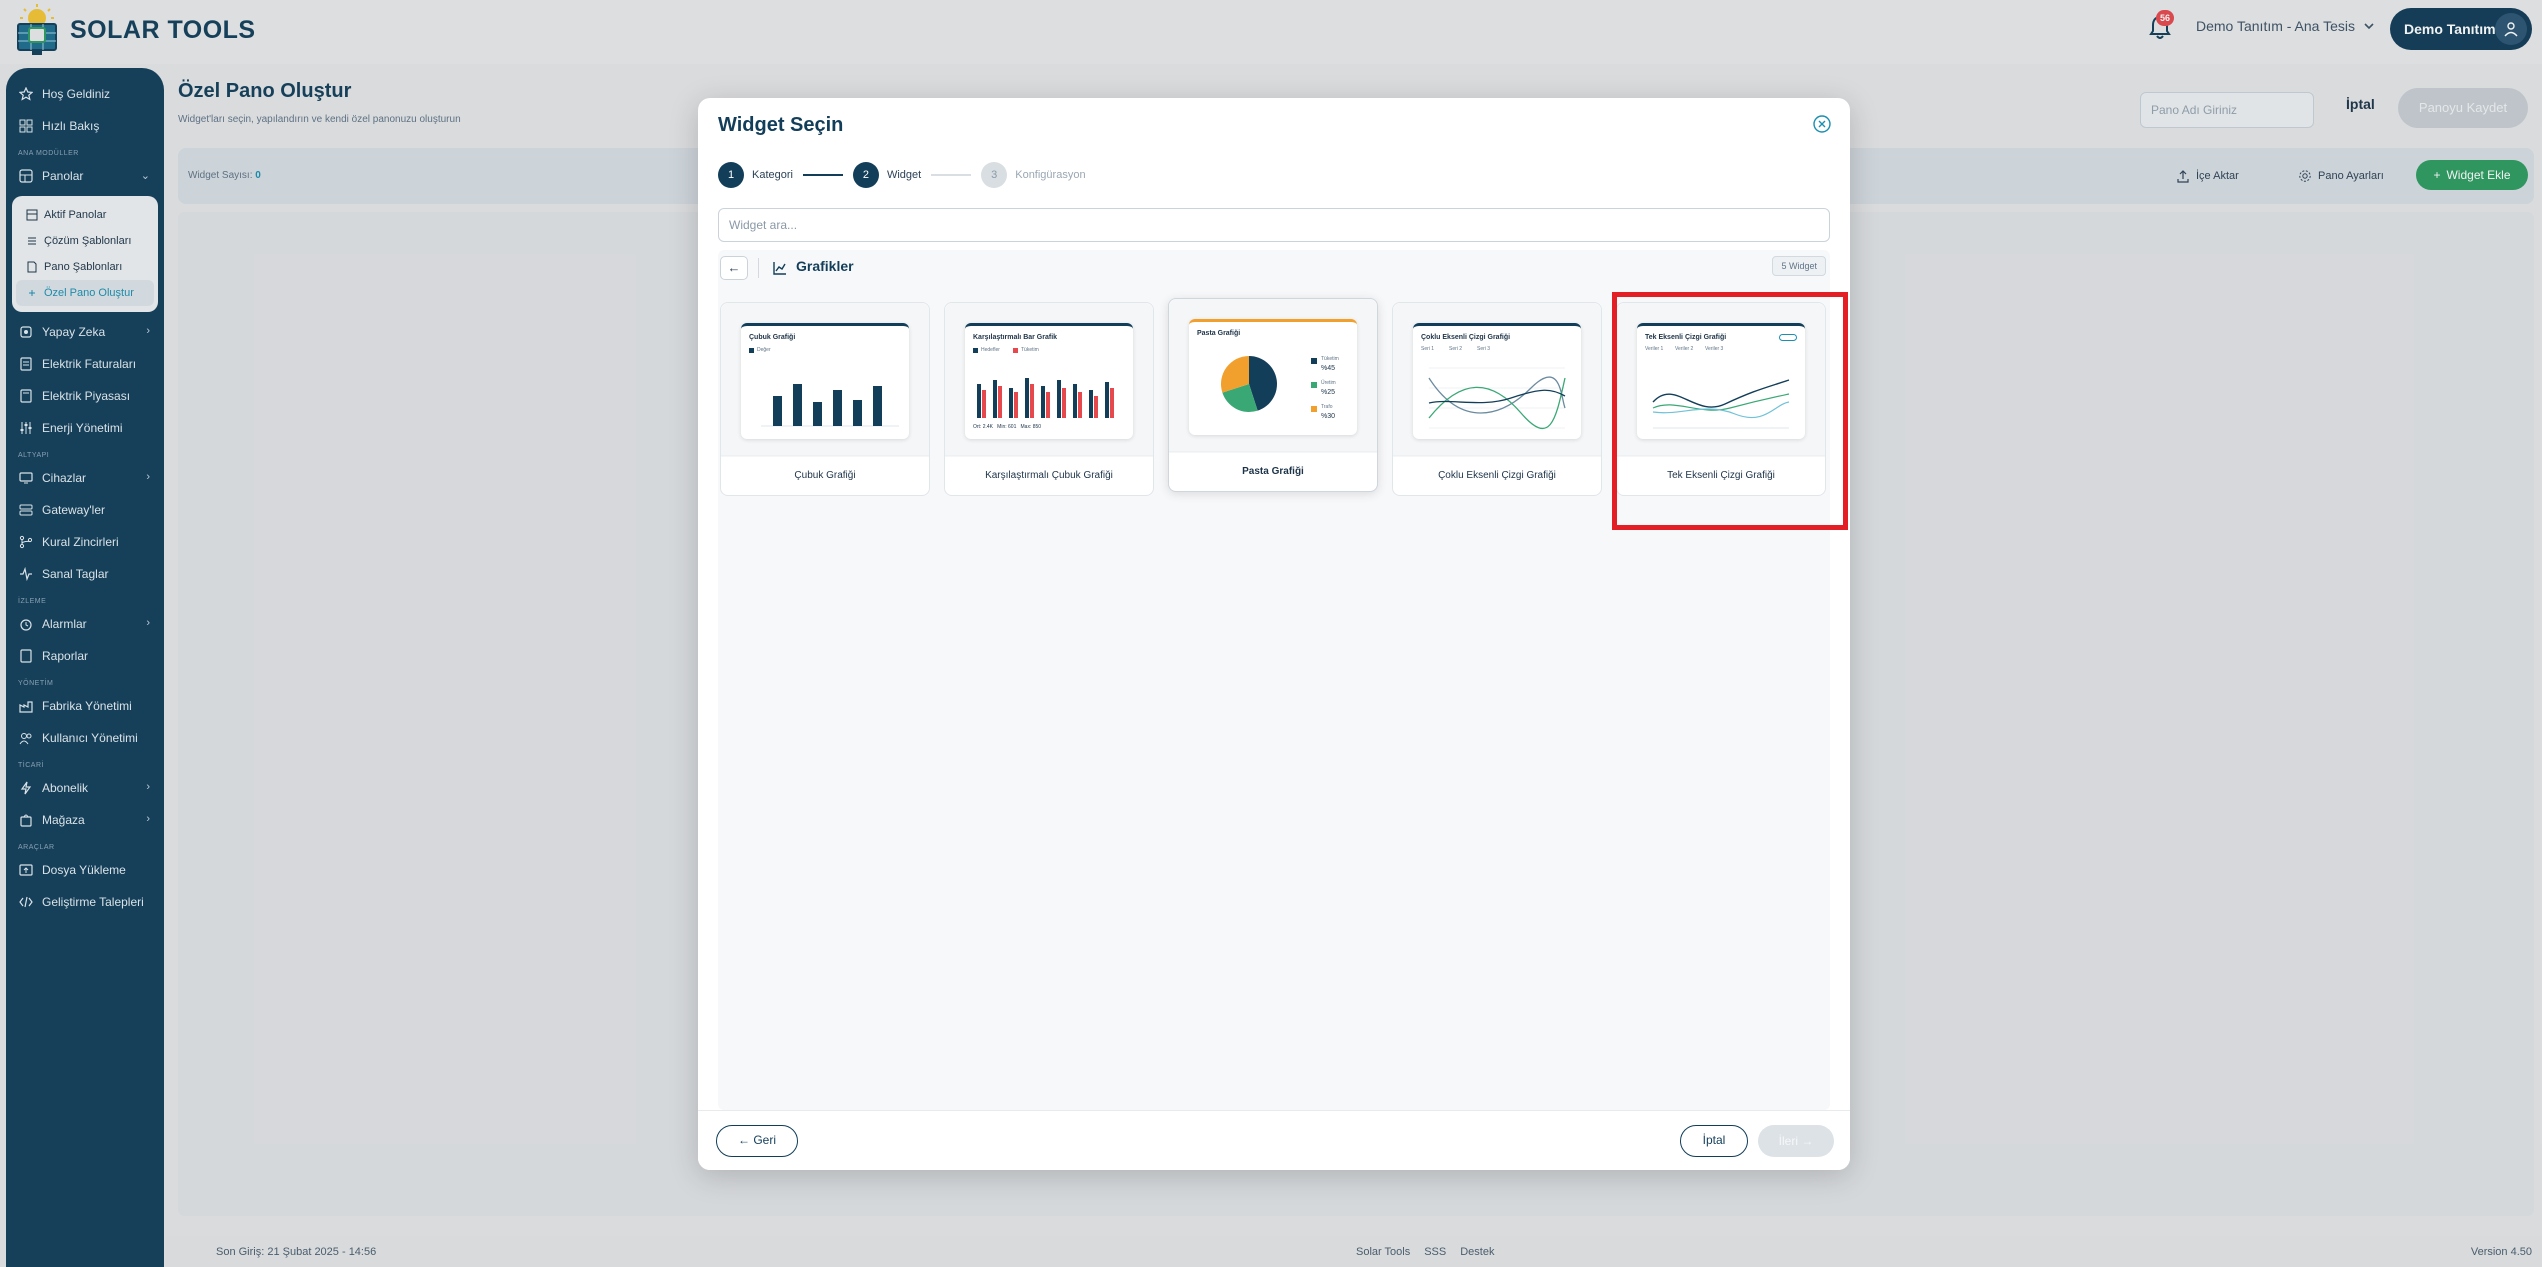  I want to click on category-back-button: ←, so click(734, 268).